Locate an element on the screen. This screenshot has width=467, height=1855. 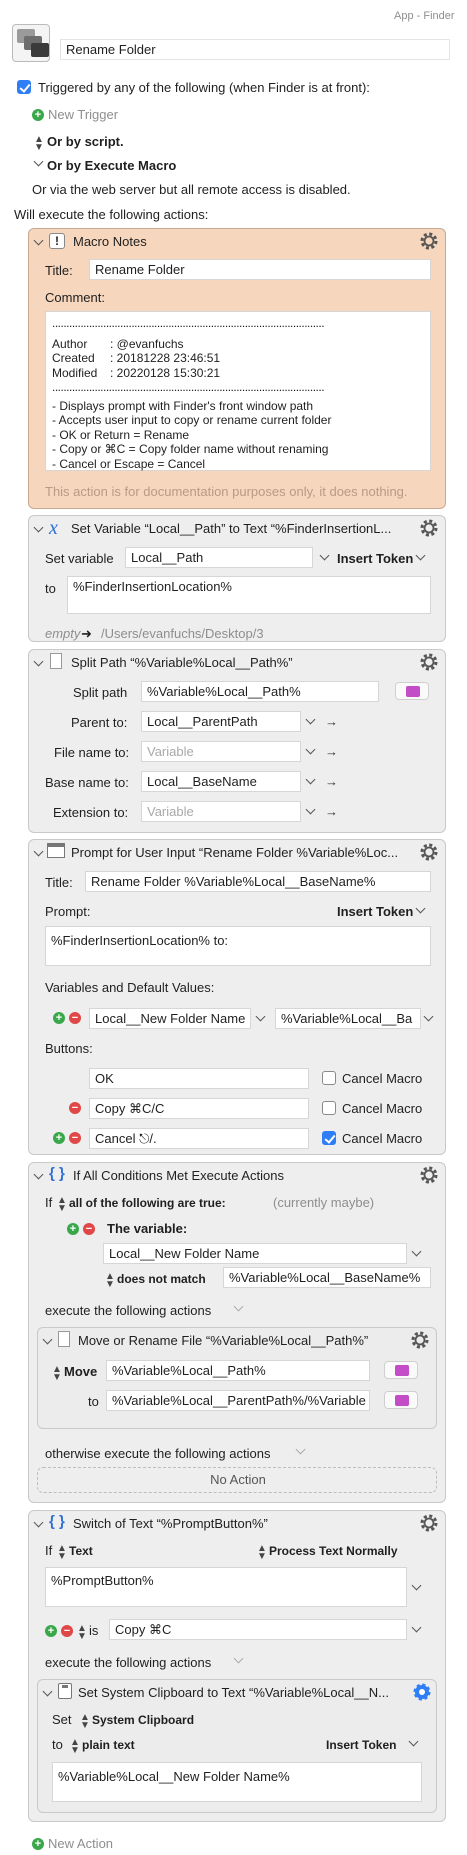
new-trigger-plus-icon: + is located at coordinates (38, 115).